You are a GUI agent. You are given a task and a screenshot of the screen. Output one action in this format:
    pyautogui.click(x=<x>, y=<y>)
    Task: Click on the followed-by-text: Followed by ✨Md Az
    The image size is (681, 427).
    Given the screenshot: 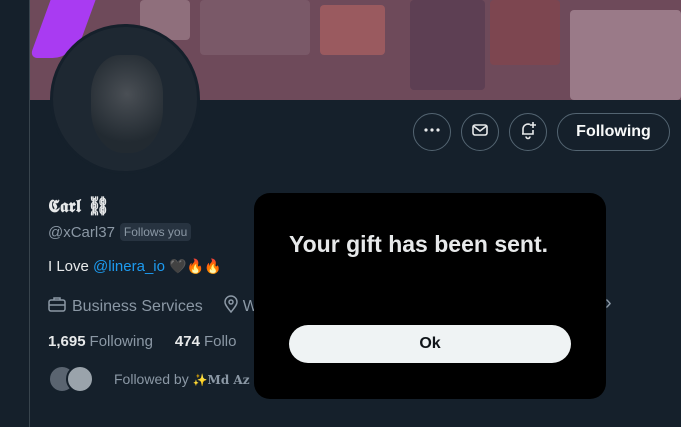 What is the action you would take?
    pyautogui.click(x=182, y=379)
    